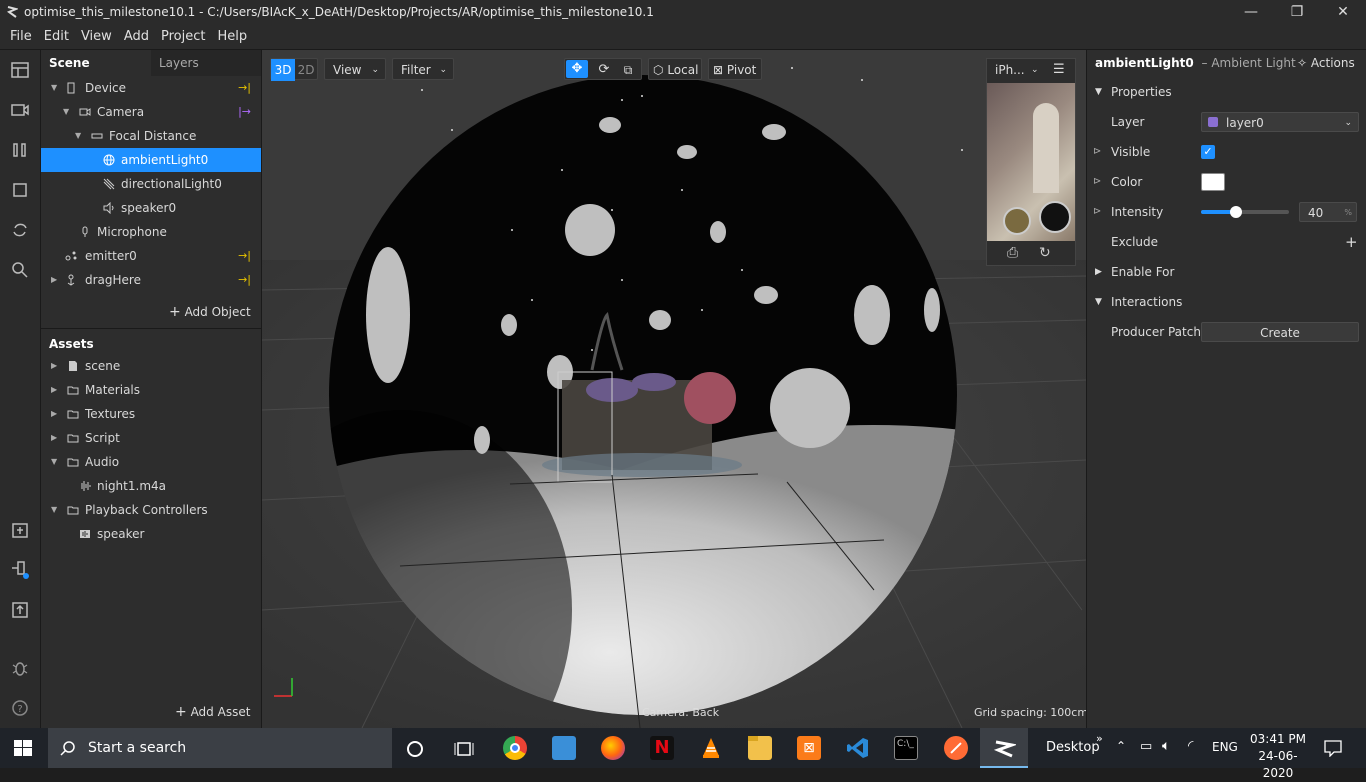 The height and width of the screenshot is (782, 1366). Describe the element at coordinates (423, 69) in the screenshot. I see `filter-dropdown: Filter ⌄` at that location.